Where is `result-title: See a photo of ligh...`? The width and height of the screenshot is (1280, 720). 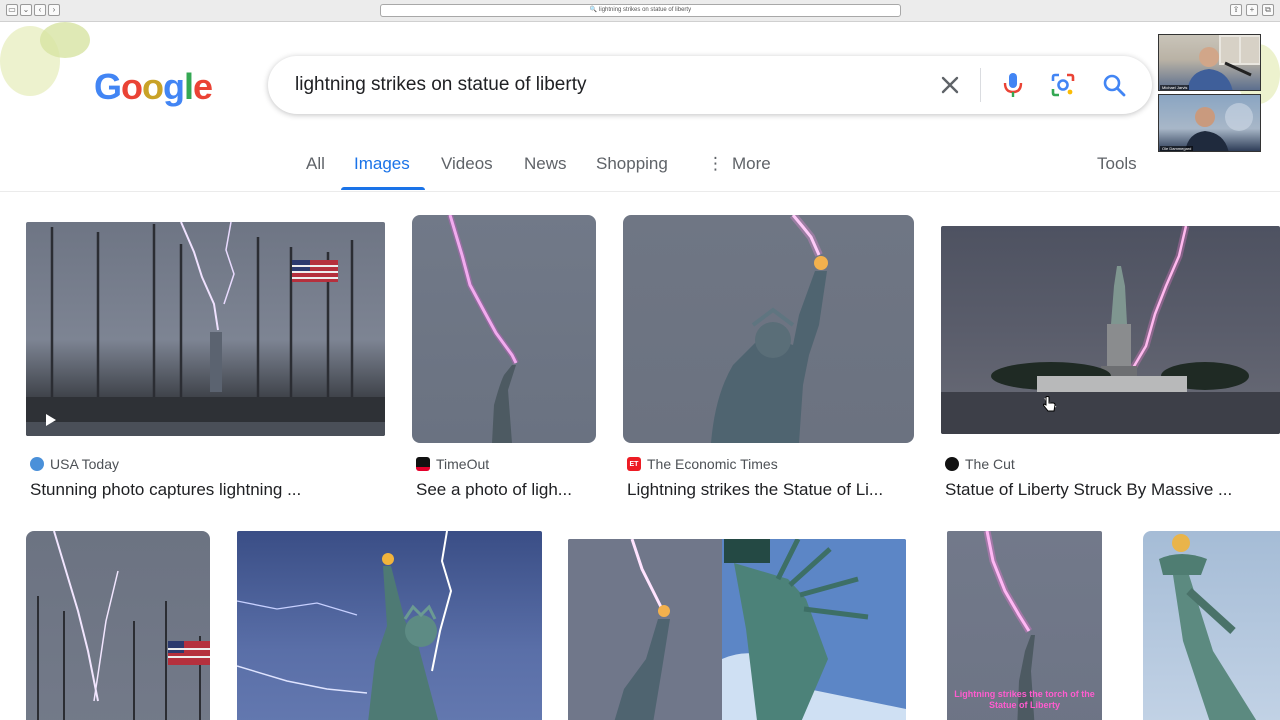 result-title: See a photo of ligh... is located at coordinates (511, 490).